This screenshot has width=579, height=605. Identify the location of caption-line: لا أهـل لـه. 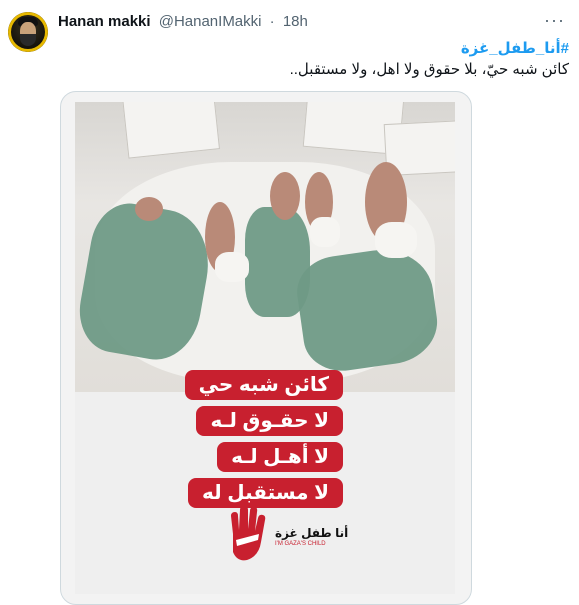
(280, 457).